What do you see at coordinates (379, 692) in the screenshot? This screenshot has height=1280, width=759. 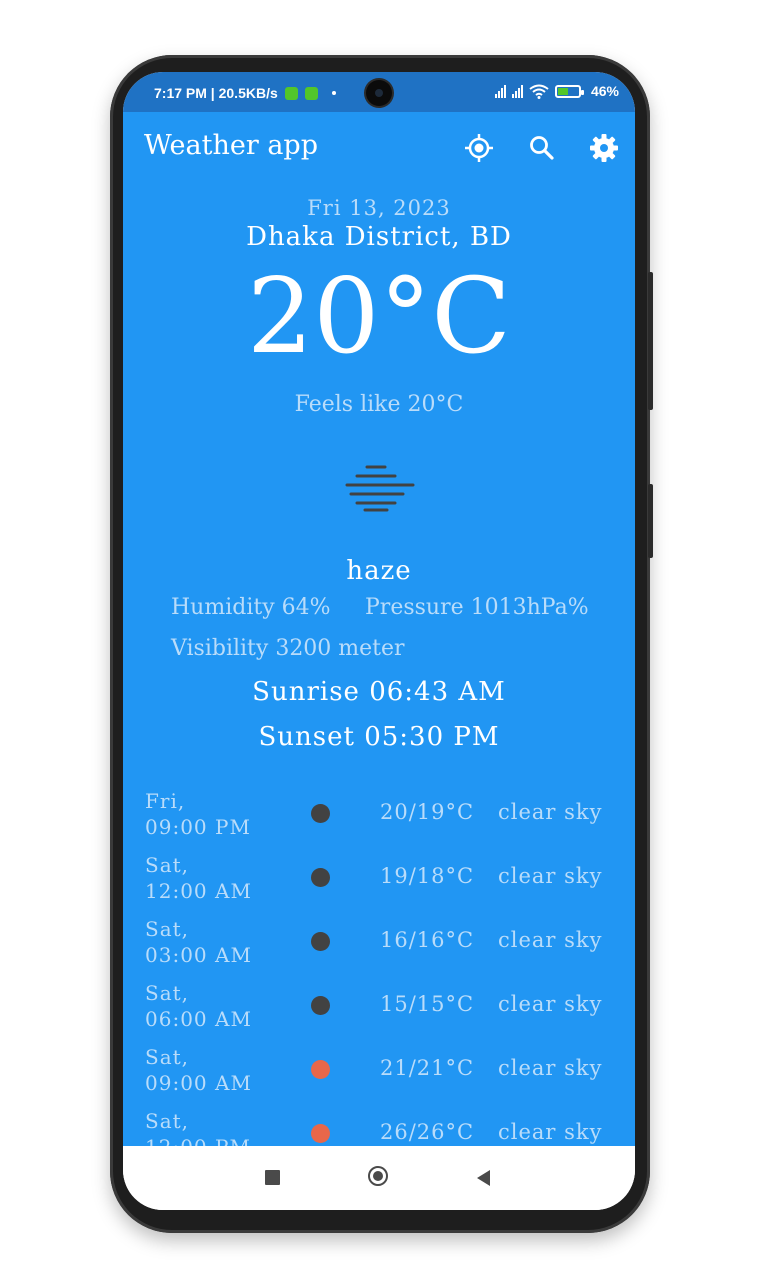 I see `sunrise-time: Sunrise 06:43 AM` at bounding box center [379, 692].